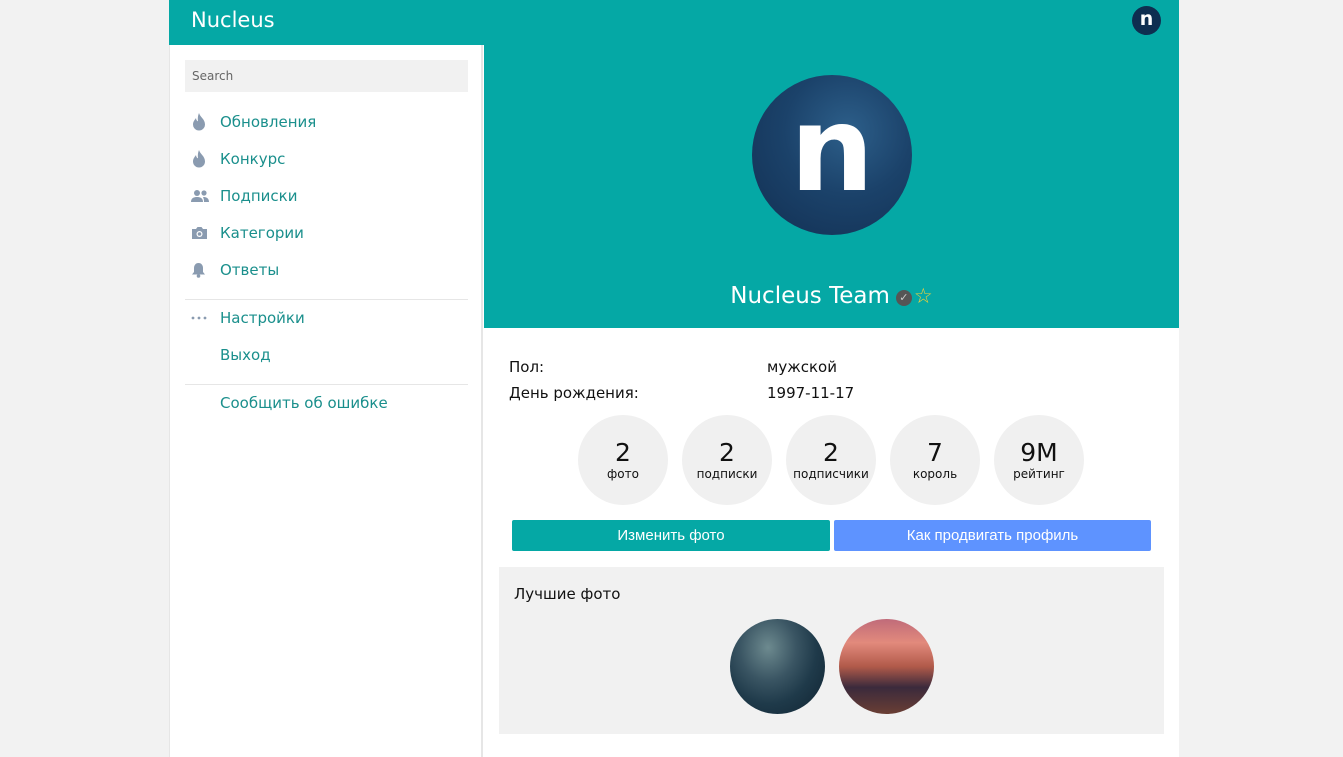 Image resolution: width=1343 pixels, height=757 pixels. What do you see at coordinates (811, 393) in the screenshot?
I see `birthday-value: 1997-11-17` at bounding box center [811, 393].